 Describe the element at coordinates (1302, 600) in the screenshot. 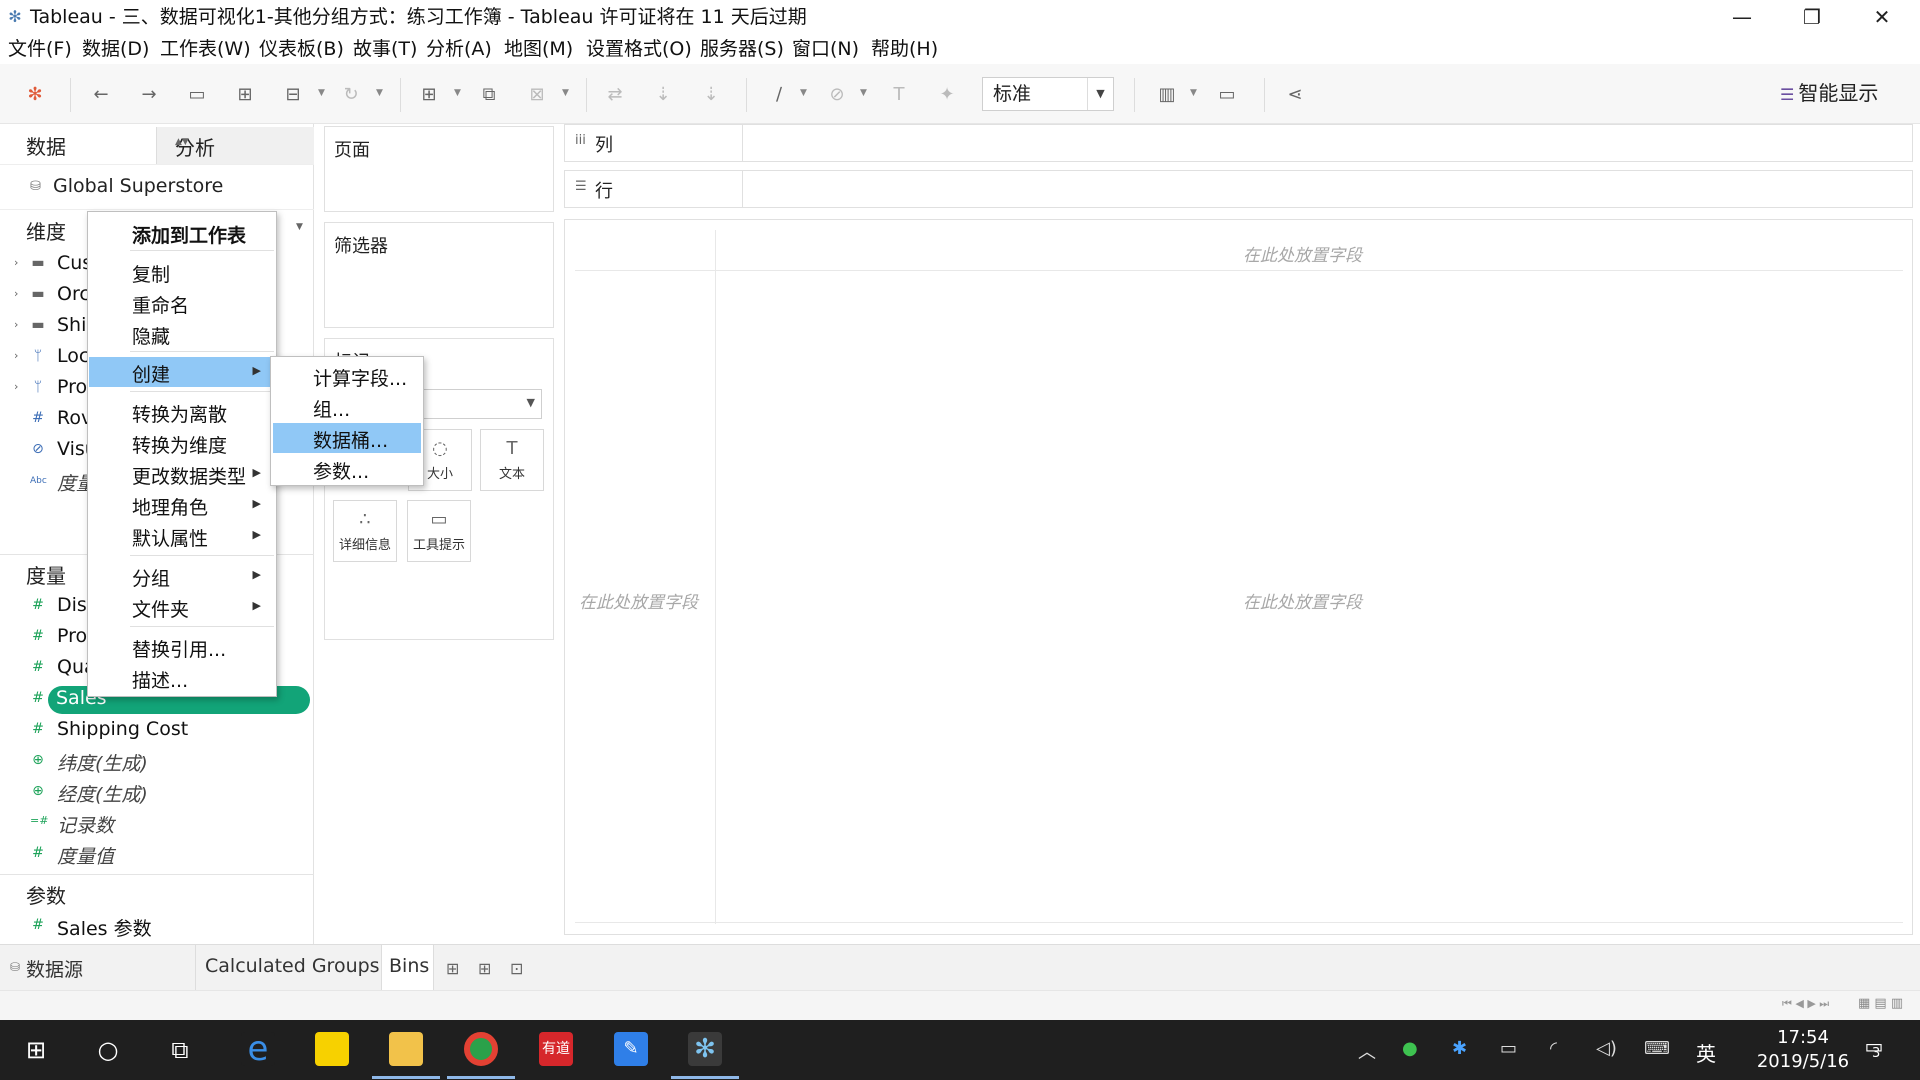

I see `drop-field-center: 在此处放置字段` at that location.